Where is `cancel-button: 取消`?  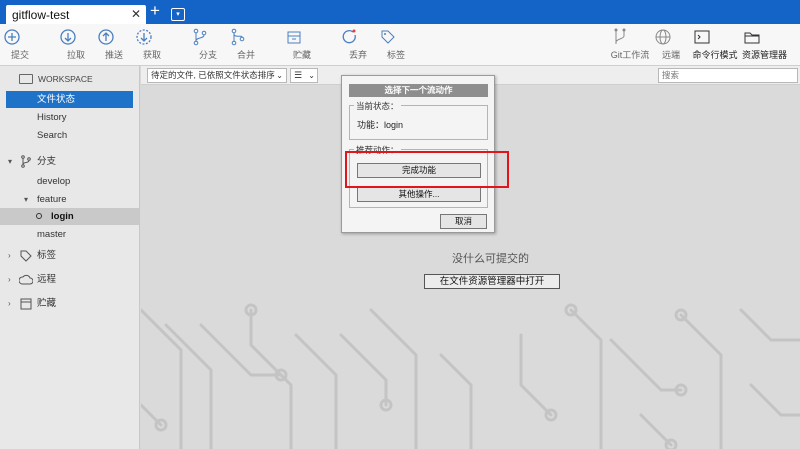
cancel-button: 取消 is located at coordinates (463, 221).